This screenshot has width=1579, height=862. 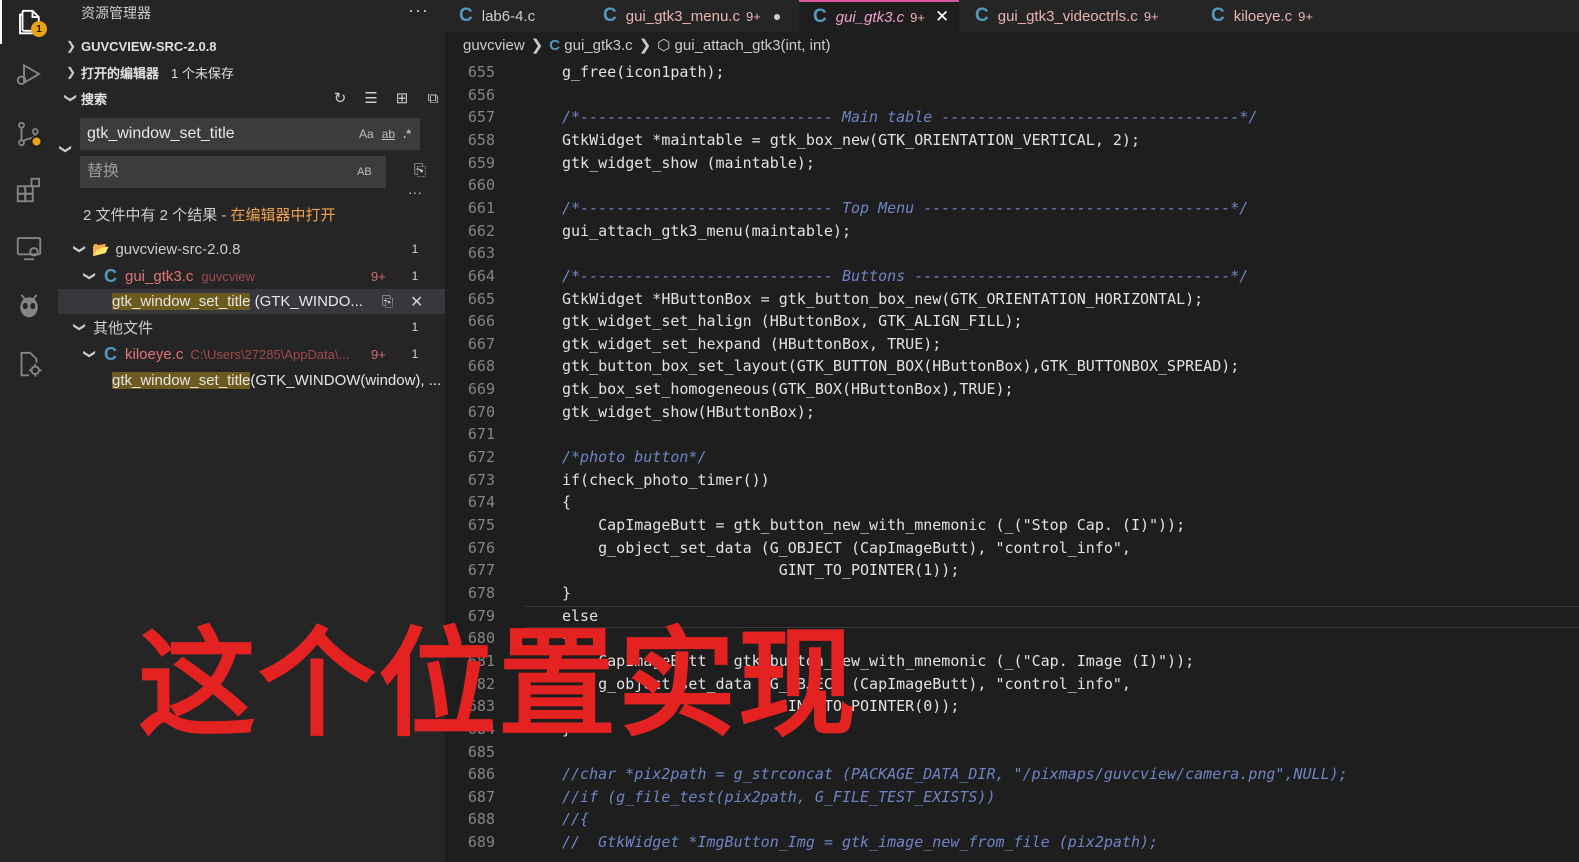 What do you see at coordinates (378, 354) in the screenshot?
I see `error-count: 9+` at bounding box center [378, 354].